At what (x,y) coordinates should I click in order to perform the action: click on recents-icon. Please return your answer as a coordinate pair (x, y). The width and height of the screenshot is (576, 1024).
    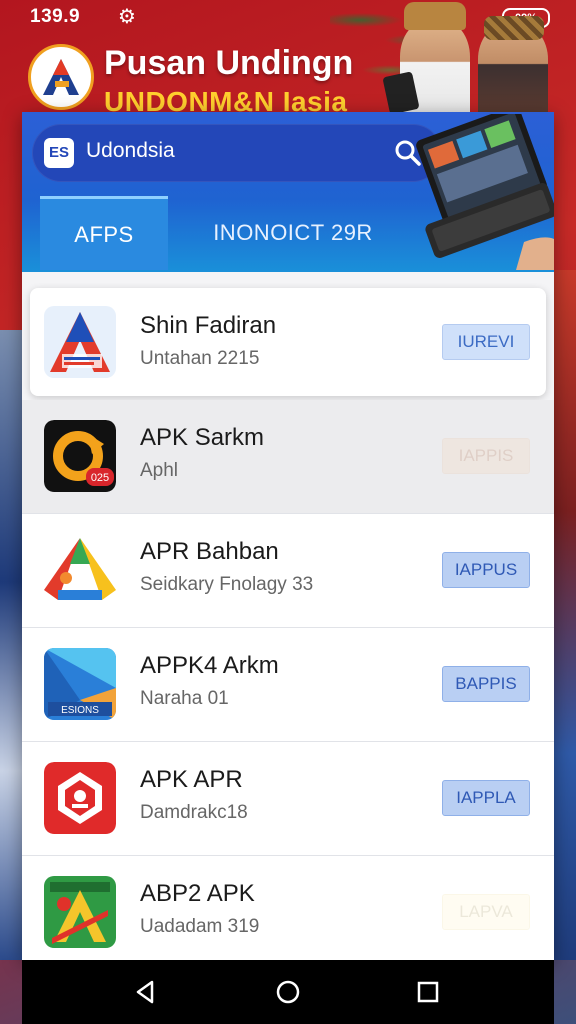
    Looking at the image, I should click on (428, 992).